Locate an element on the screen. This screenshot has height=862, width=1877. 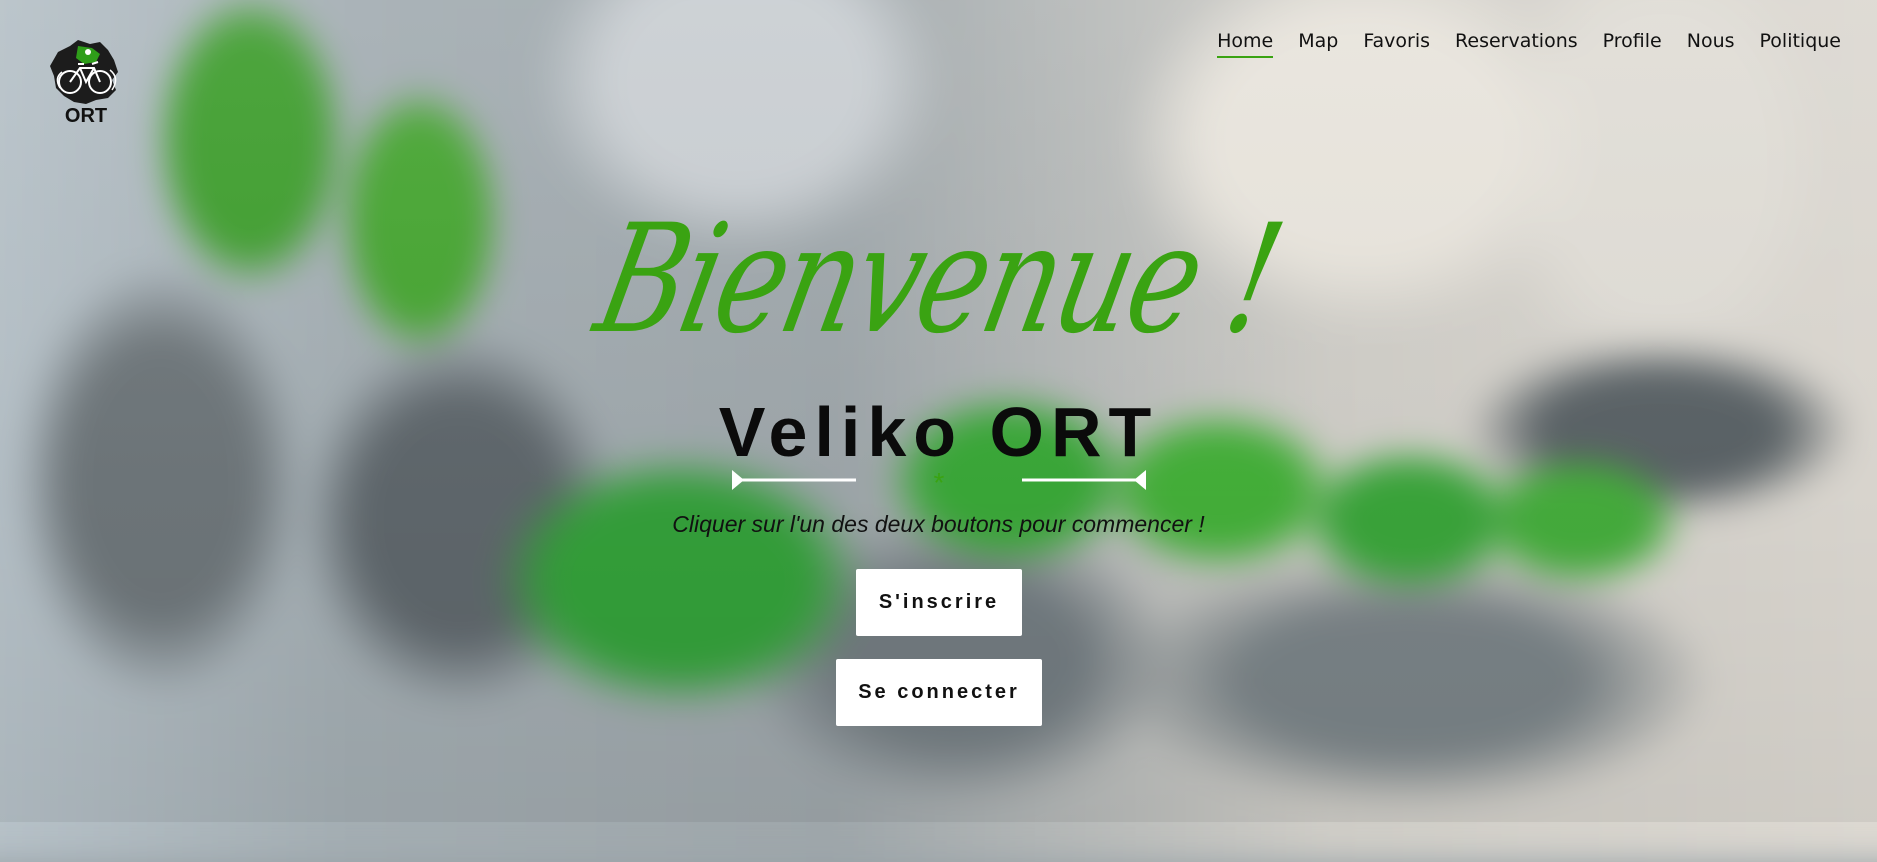
site-logo: ORT is located at coordinates (86, 82).